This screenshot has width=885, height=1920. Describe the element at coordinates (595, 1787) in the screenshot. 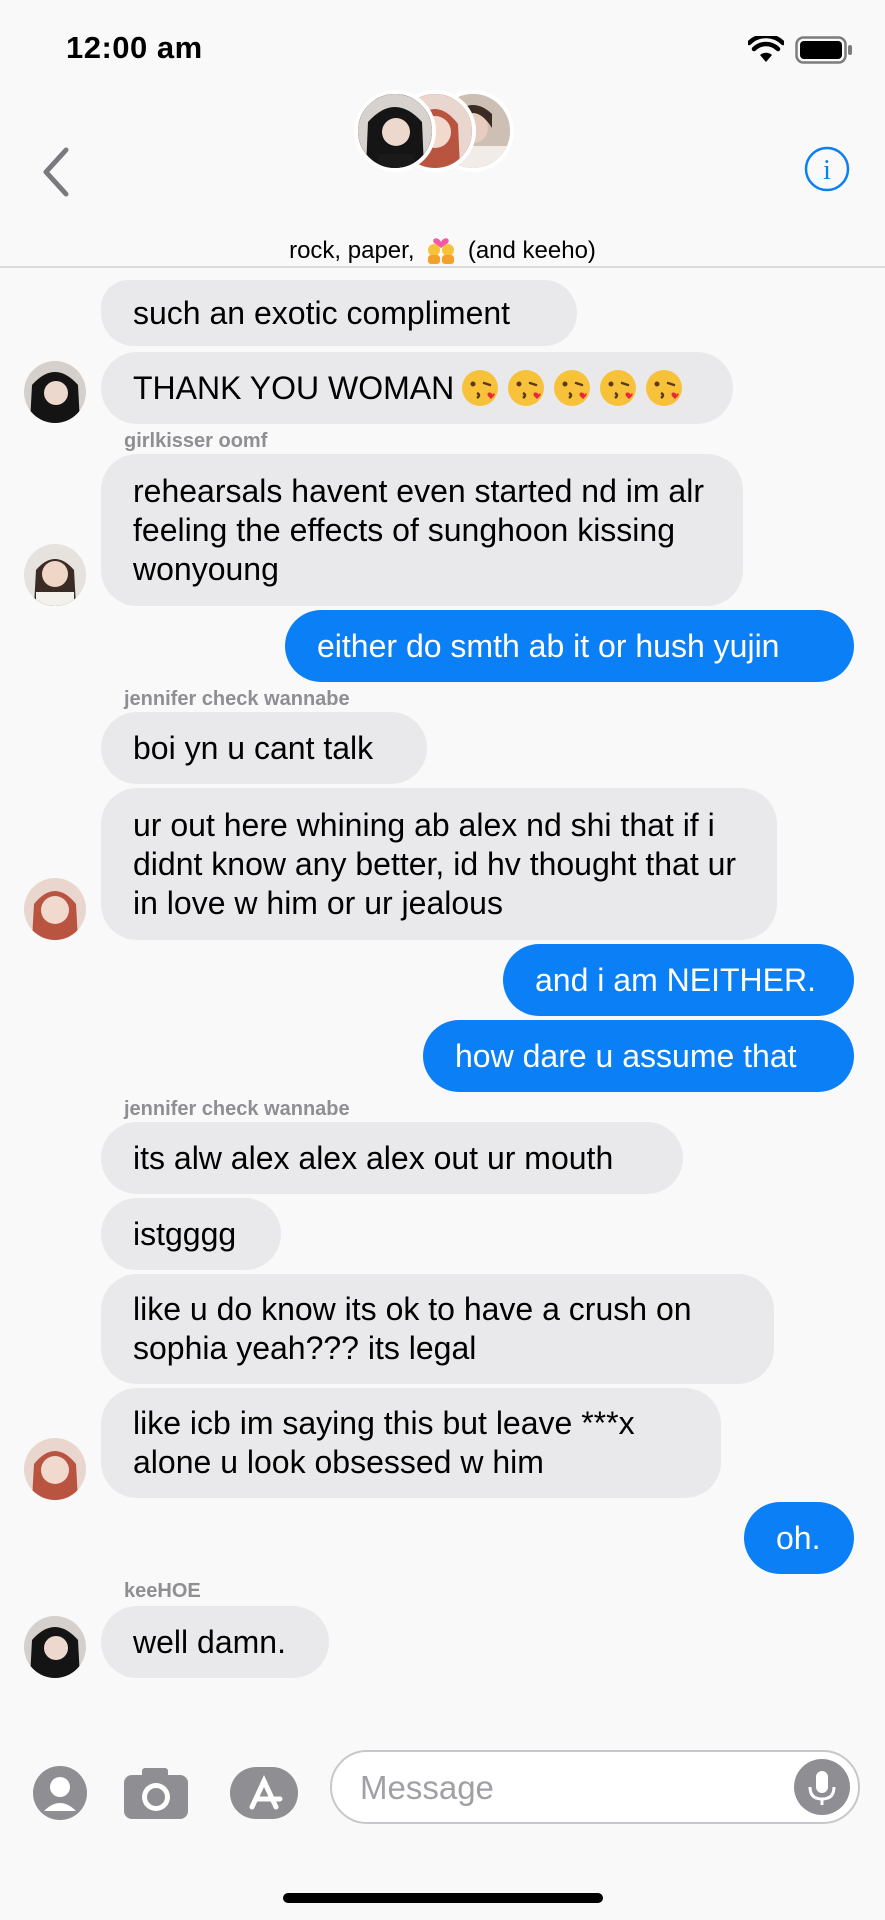

I see `message-input: Message` at that location.